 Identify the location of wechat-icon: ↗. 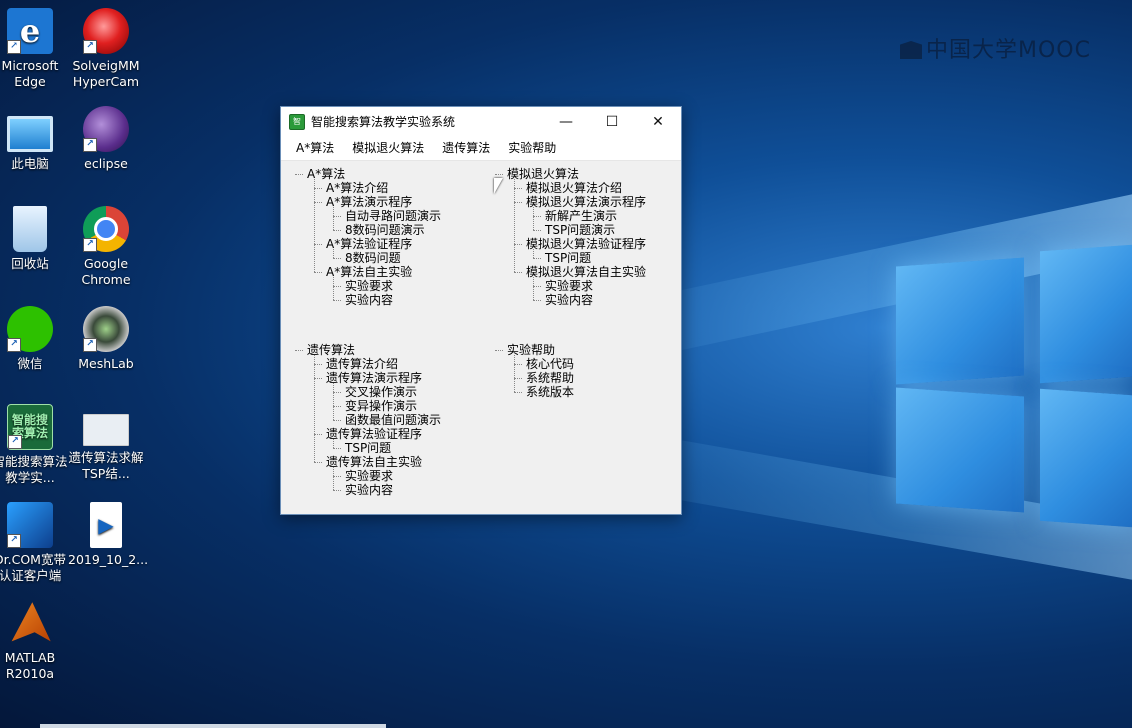
(30, 329).